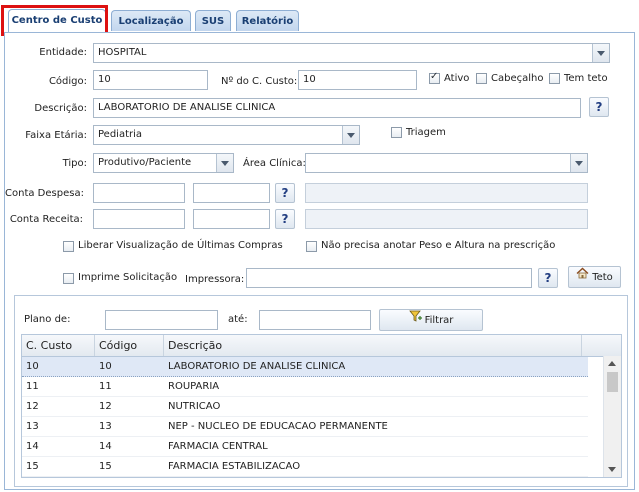 This screenshot has width=639, height=492. I want to click on cell-codigo: 11, so click(105, 386).